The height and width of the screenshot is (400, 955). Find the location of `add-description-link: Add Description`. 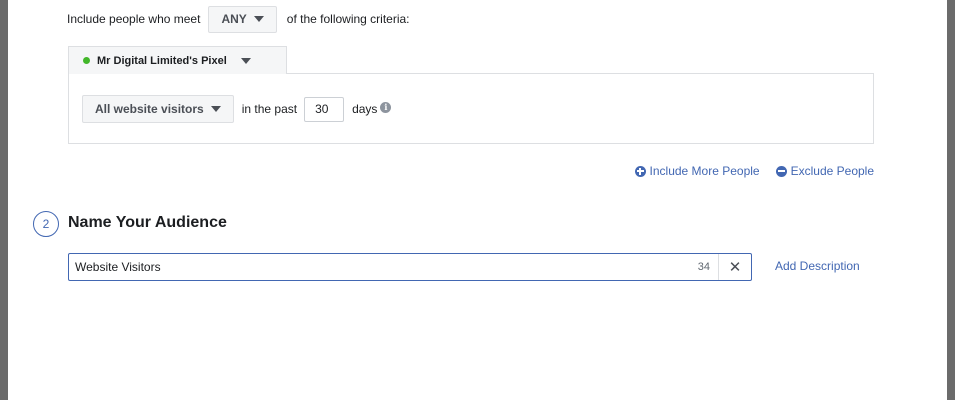

add-description-link: Add Description is located at coordinates (817, 266).